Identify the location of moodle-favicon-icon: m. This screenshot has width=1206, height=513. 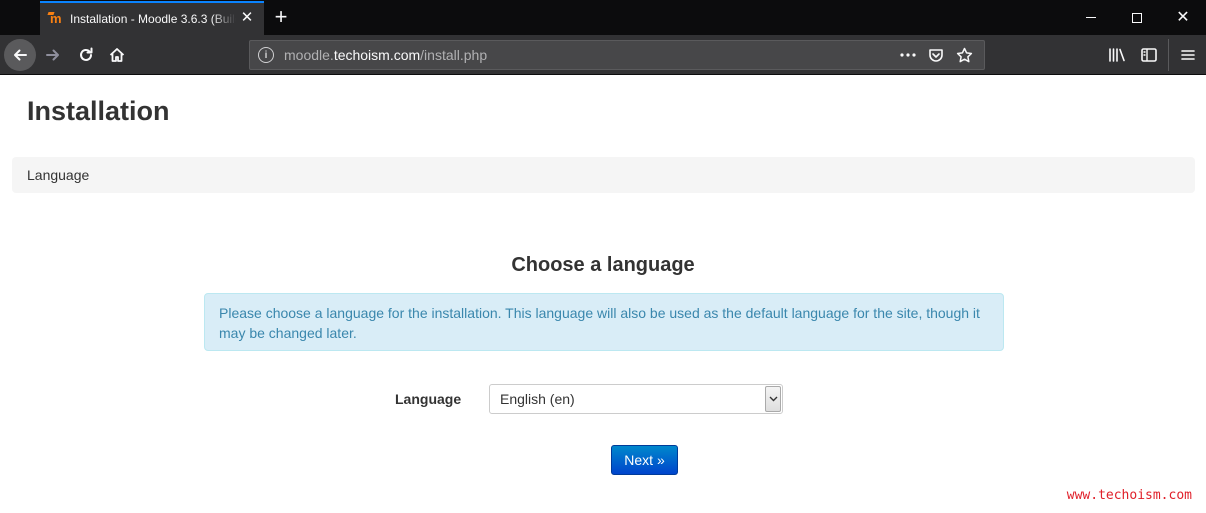
(55, 19).